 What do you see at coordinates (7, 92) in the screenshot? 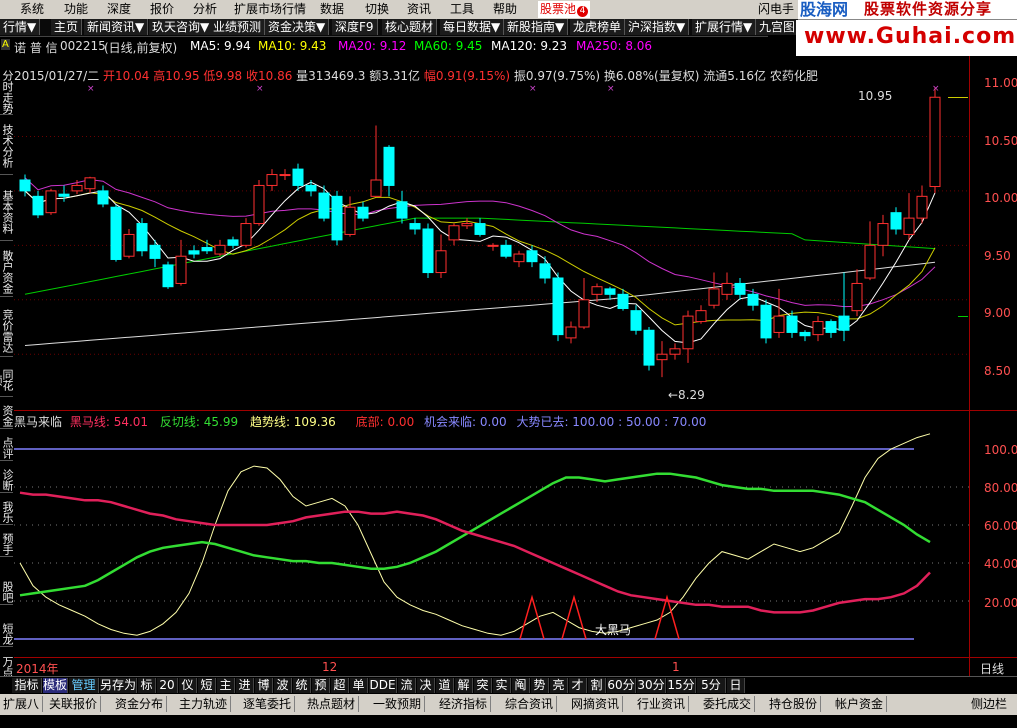
I see `nav-intraday: 分时走势` at bounding box center [7, 92].